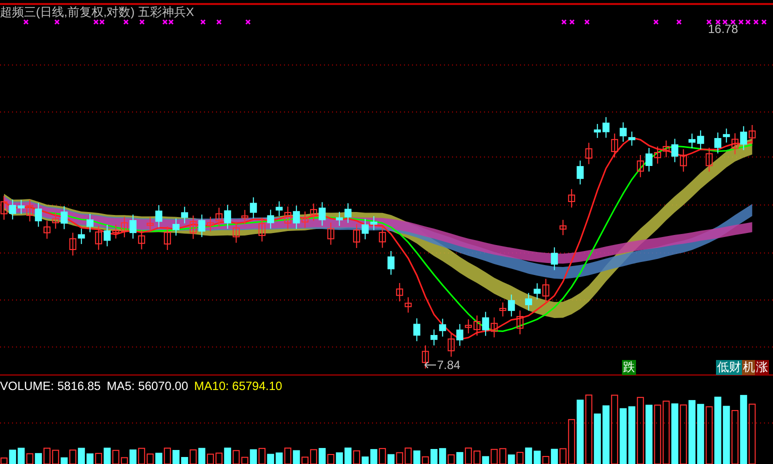  I want to click on signal-tag: 低财, so click(729, 367).